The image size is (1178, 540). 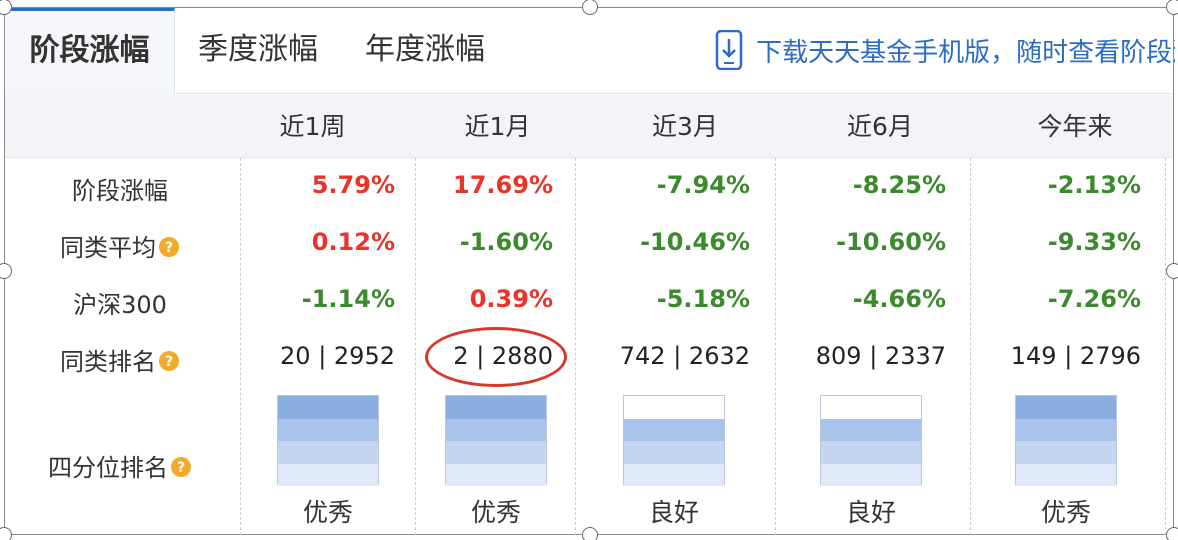 What do you see at coordinates (108, 248) in the screenshot?
I see `row-label-category-avg-text: 同类平均` at bounding box center [108, 248].